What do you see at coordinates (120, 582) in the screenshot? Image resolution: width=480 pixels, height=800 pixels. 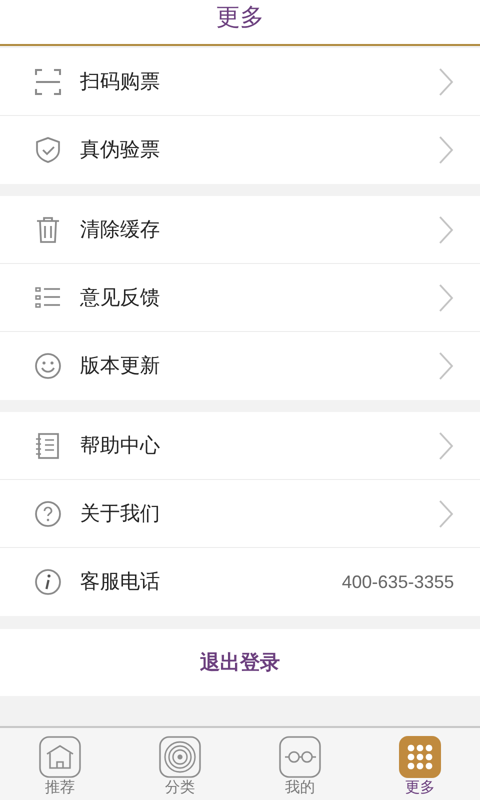 I see `item-label: 客服电话` at bounding box center [120, 582].